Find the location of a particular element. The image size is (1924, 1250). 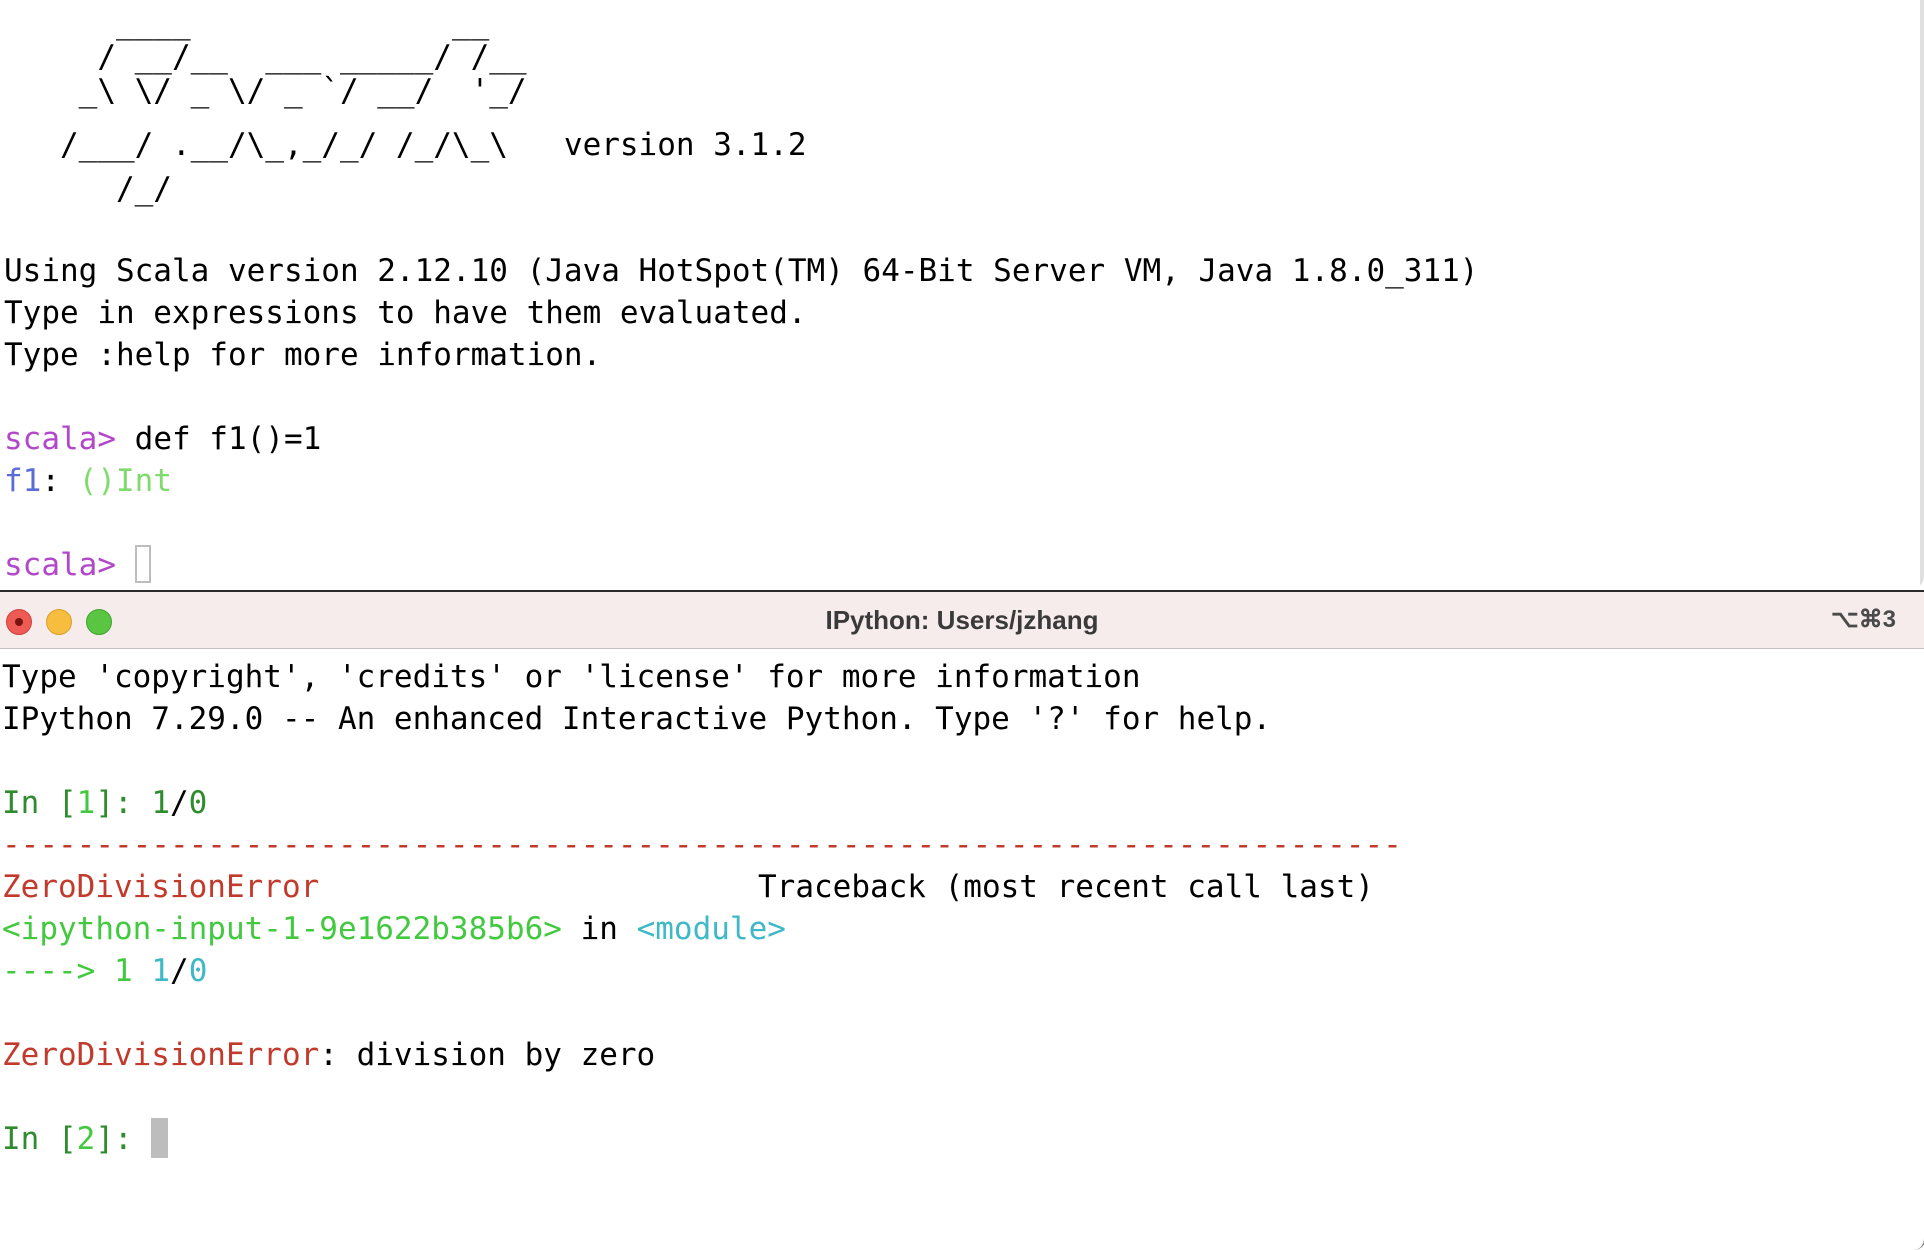

scala-result-line: f1: ()Int is located at coordinates (88, 481).